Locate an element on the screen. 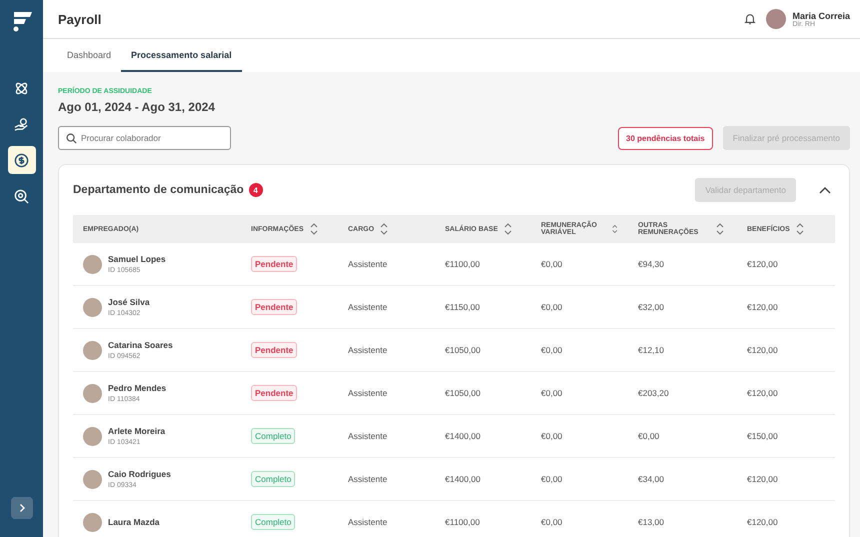 Image resolution: width=860 pixels, height=537 pixels. table-cell: €94,30 is located at coordinates (651, 264).